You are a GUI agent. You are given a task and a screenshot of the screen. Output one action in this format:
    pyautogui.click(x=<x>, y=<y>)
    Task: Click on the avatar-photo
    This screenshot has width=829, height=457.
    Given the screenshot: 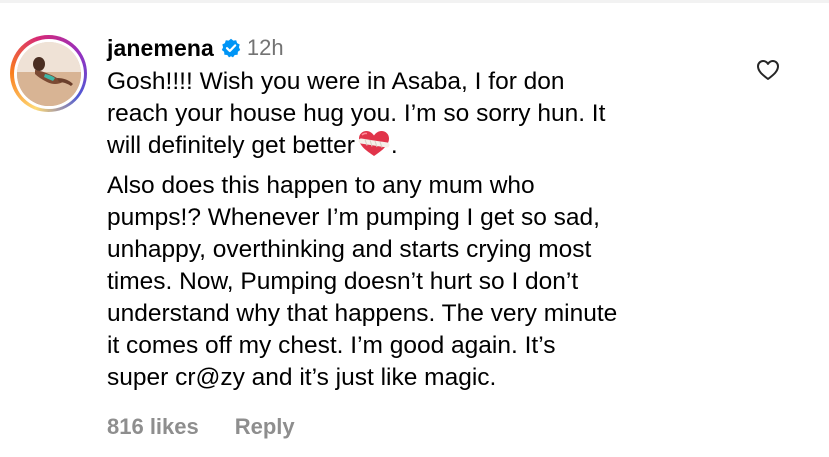 What is the action you would take?
    pyautogui.click(x=48, y=73)
    